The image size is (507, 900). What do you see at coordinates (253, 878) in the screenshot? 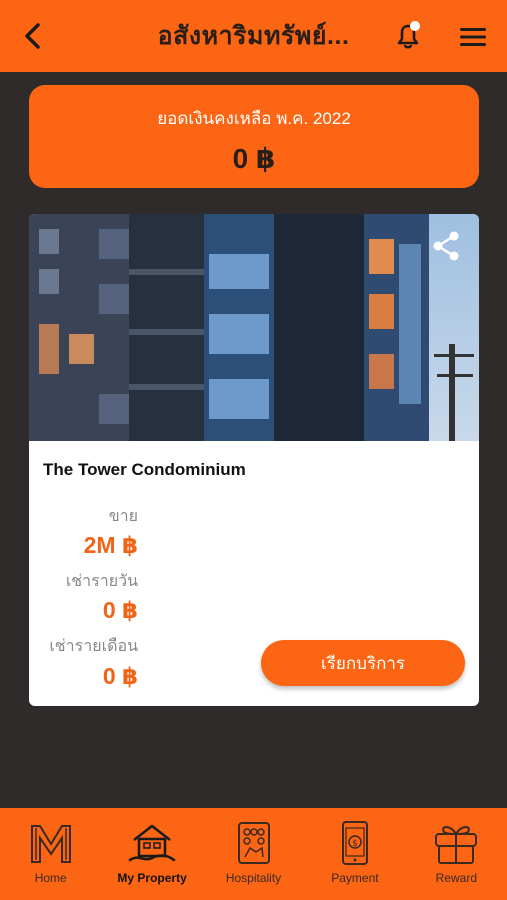
I see `nav-label-hospitality: Hospitality` at bounding box center [253, 878].